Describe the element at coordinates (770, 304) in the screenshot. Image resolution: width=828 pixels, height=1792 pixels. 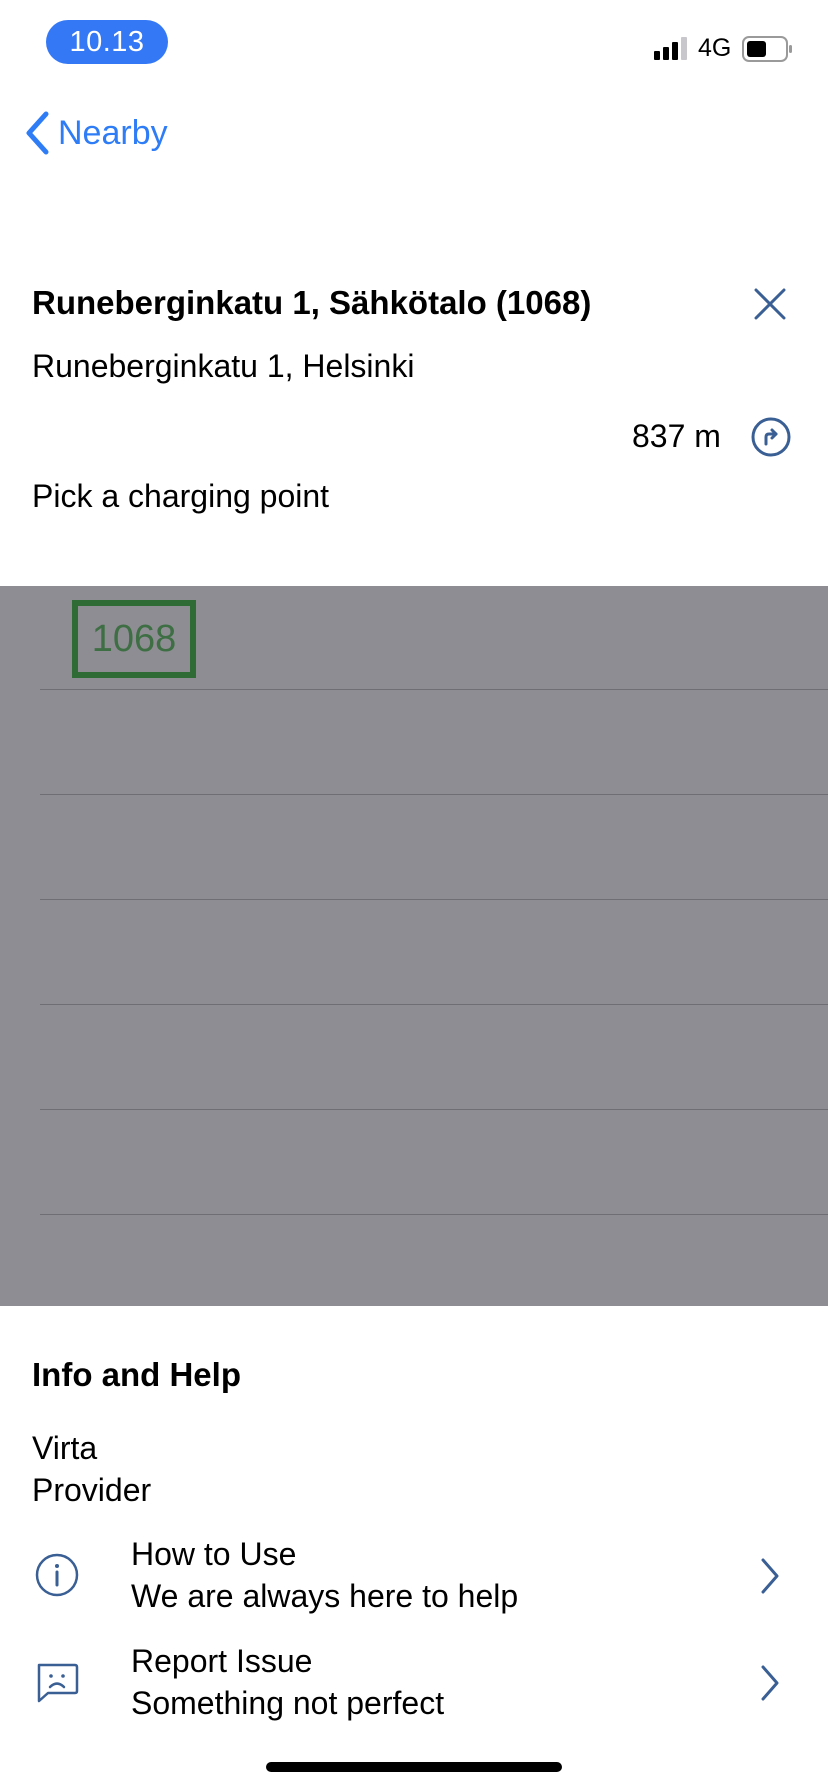
I see `close-icon` at that location.